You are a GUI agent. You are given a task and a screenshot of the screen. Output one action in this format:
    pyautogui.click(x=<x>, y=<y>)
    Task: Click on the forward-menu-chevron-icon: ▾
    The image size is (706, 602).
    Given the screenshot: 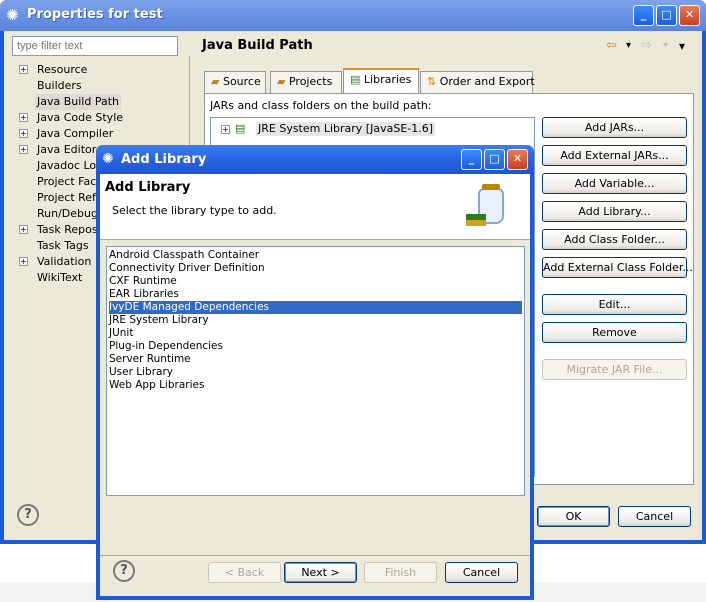 What is the action you would take?
    pyautogui.click(x=665, y=45)
    